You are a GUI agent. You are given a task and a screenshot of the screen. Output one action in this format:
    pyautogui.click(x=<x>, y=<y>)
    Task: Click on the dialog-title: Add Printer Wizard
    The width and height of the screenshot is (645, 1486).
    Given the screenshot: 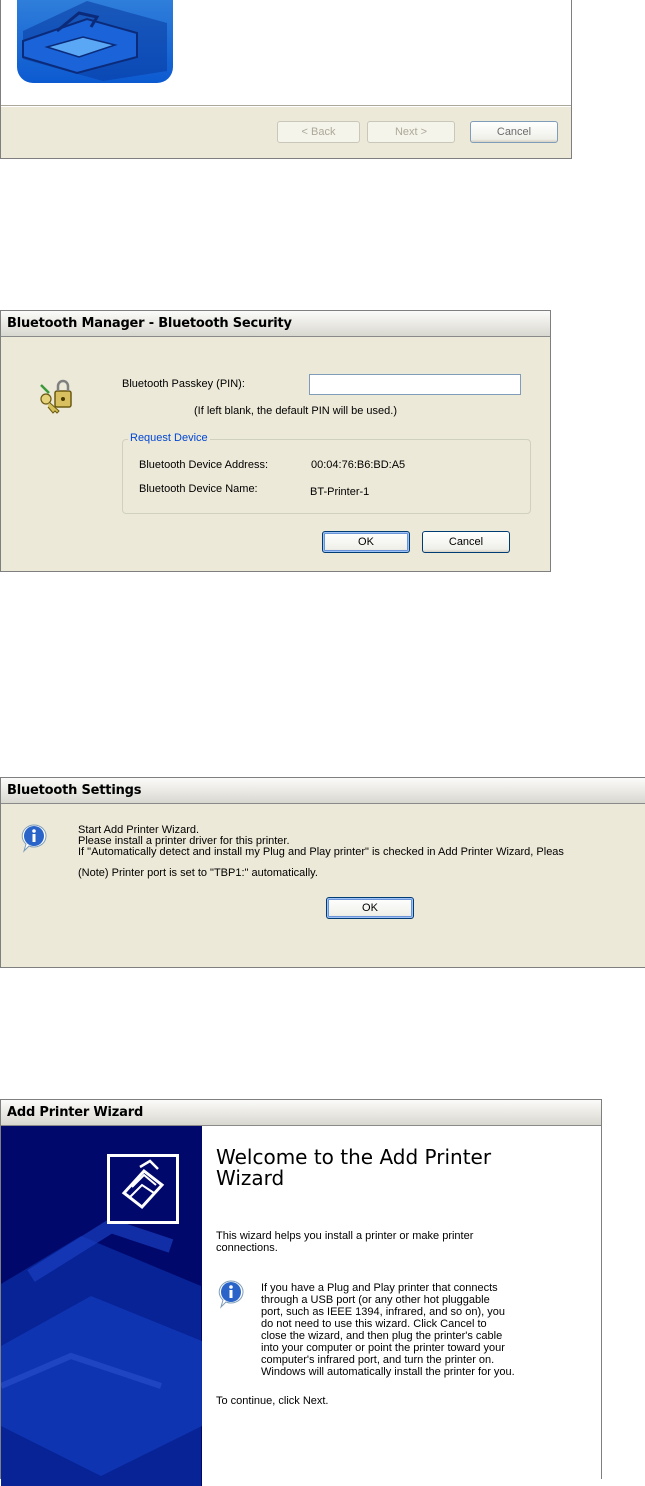 What is the action you would take?
    pyautogui.click(x=301, y=1113)
    